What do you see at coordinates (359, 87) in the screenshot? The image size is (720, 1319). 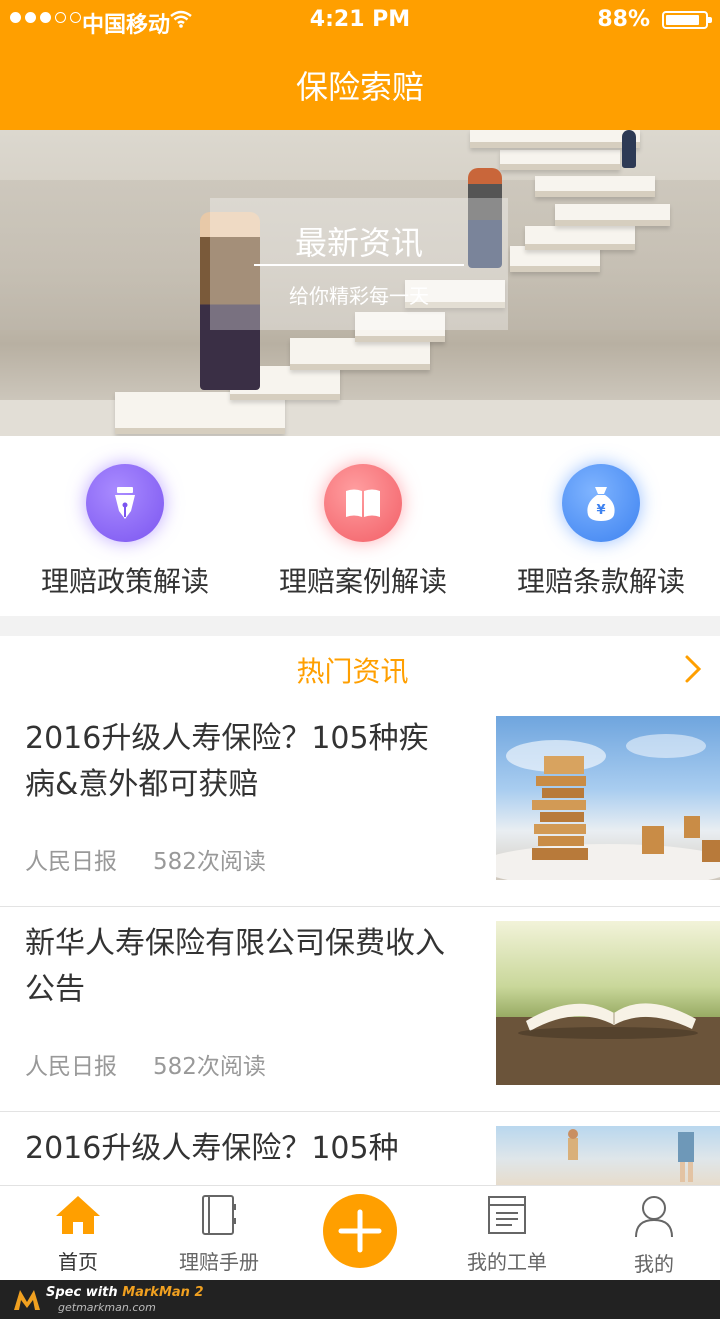 I see `page-title: 保险索赔` at bounding box center [359, 87].